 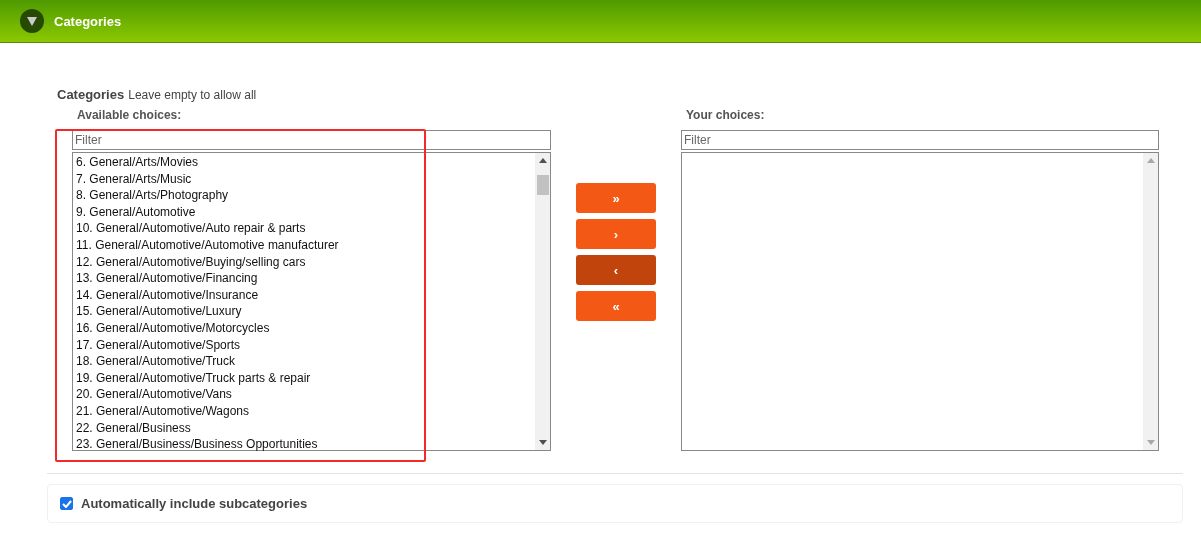 What do you see at coordinates (304, 245) in the screenshot?
I see `list-item: 11. General/Automotive/Automotive manufacturer` at bounding box center [304, 245].